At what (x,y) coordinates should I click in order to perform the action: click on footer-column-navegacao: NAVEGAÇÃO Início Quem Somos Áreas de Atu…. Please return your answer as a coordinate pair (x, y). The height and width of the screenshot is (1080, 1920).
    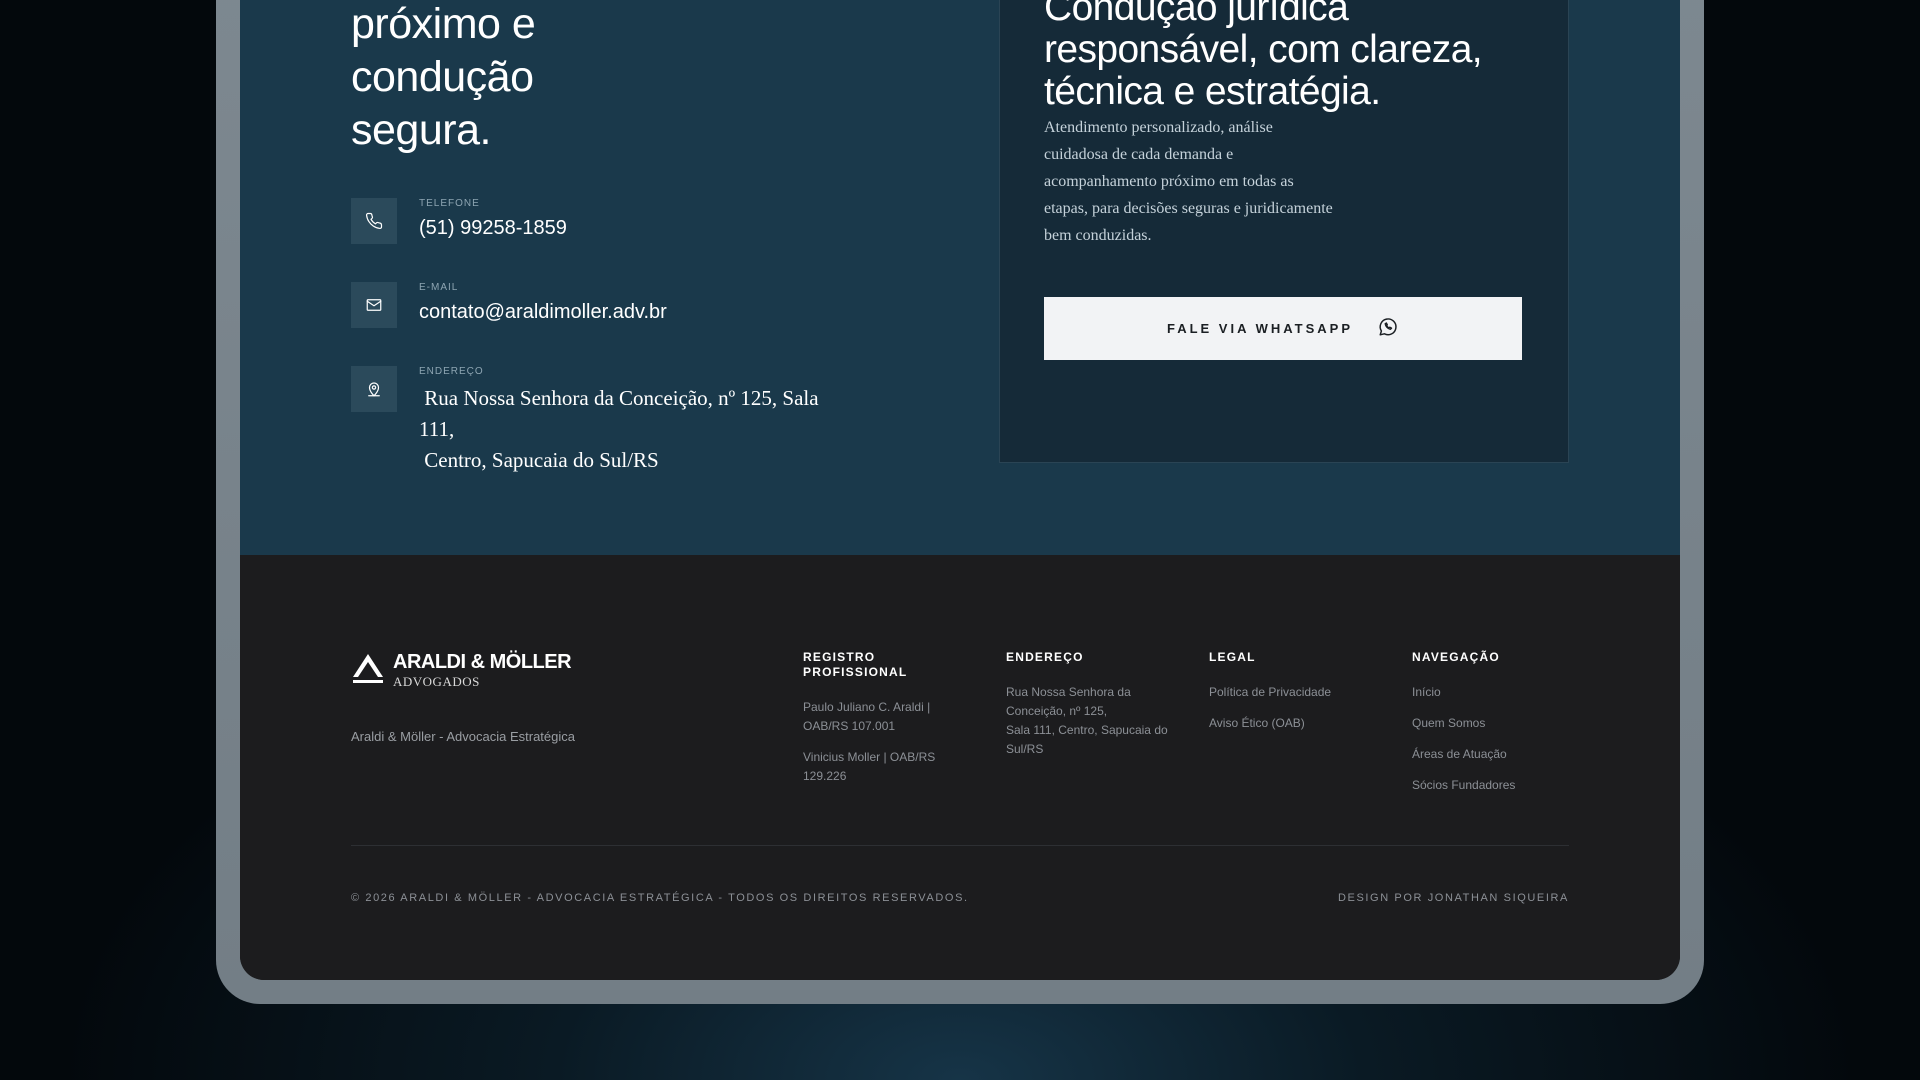
    Looking at the image, I should click on (1492, 722).